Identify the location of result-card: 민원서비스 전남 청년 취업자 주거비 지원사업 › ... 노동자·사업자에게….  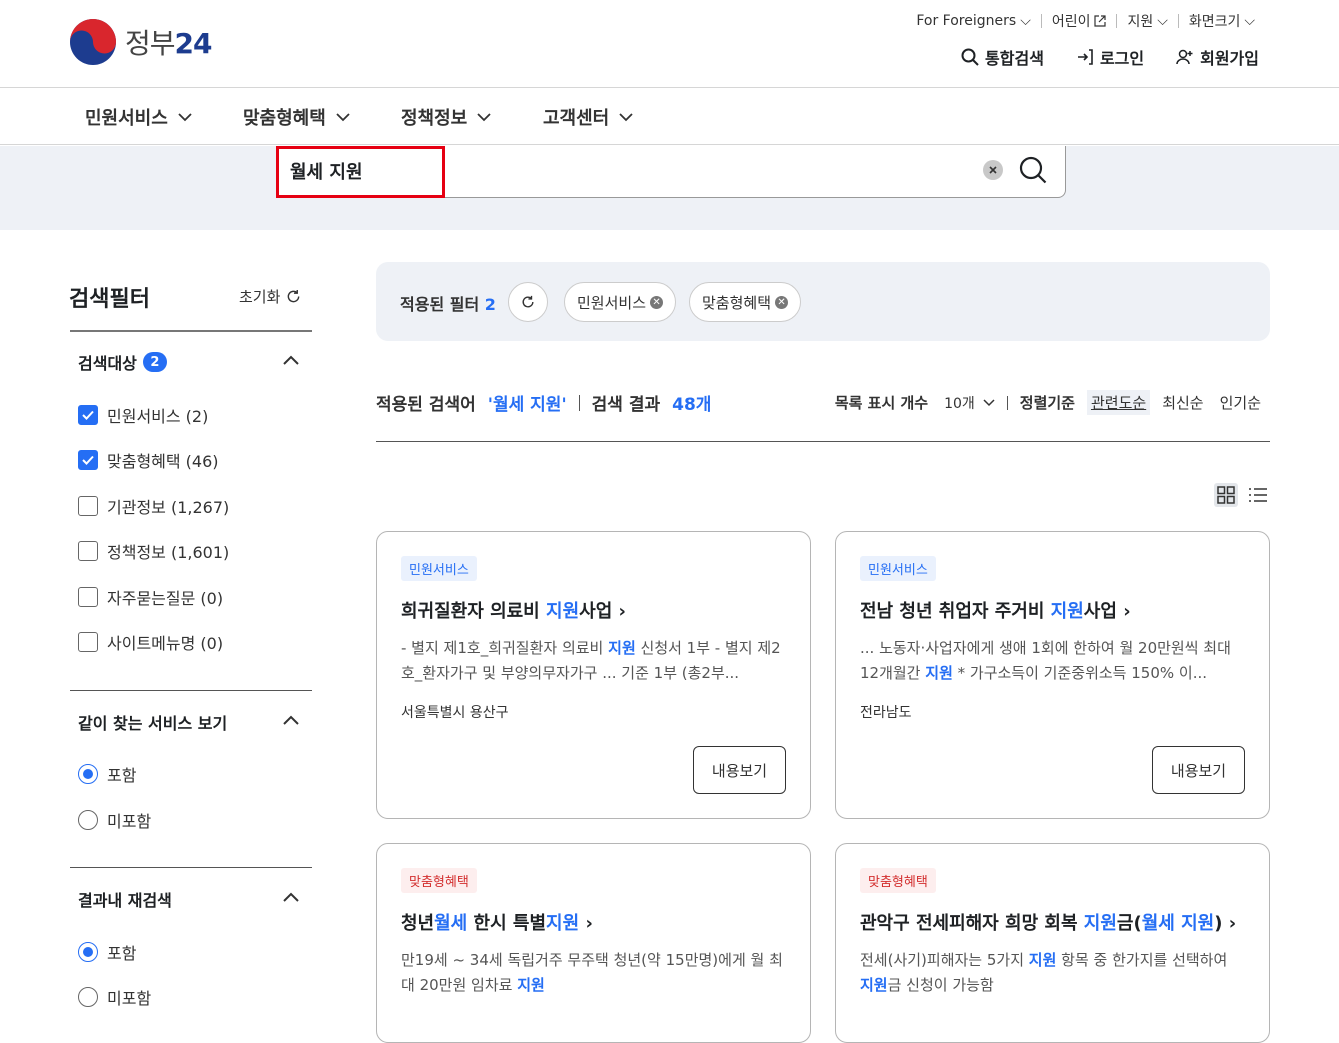
(1052, 675).